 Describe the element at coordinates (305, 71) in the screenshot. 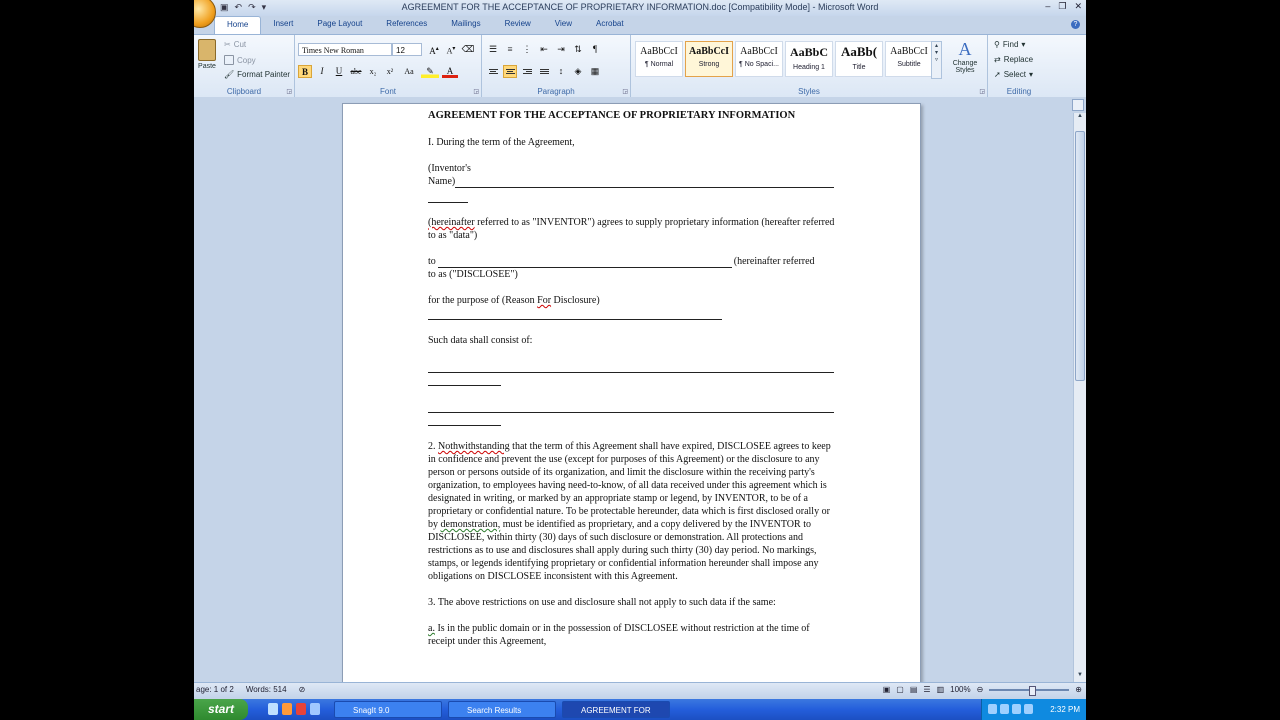

I see `bold-button: B` at that location.